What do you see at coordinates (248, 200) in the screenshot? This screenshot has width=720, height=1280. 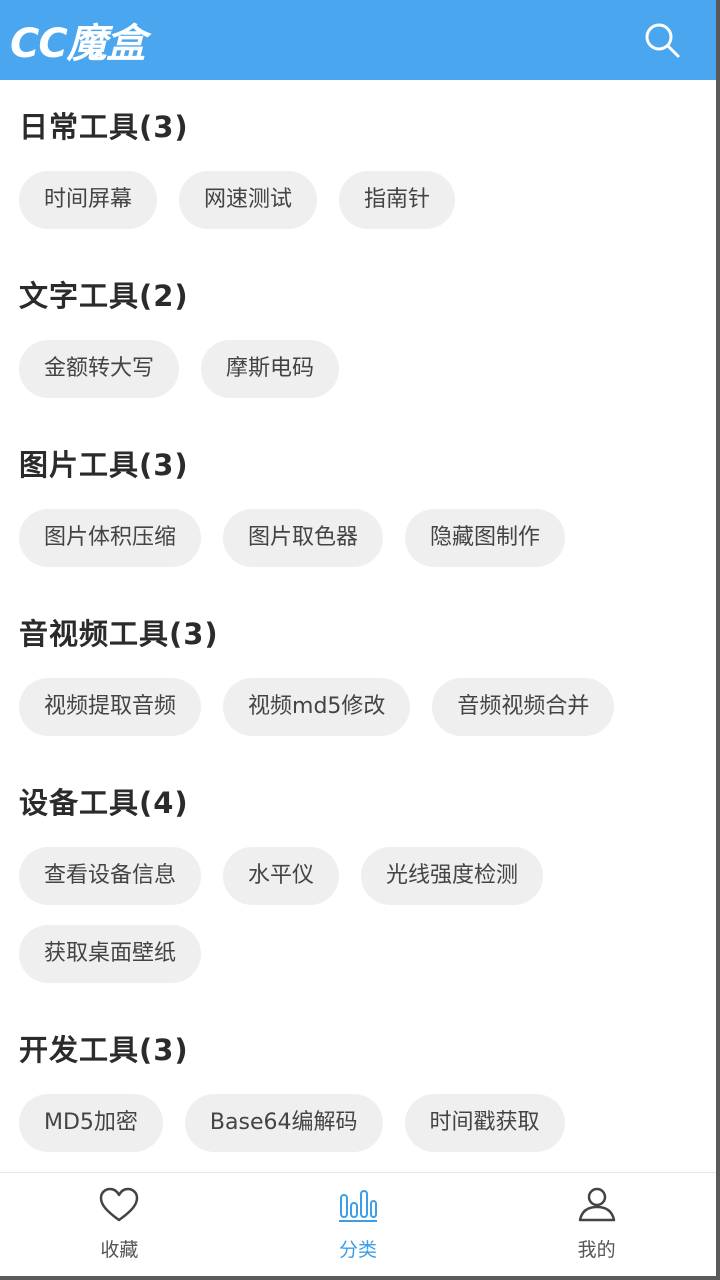 I see `tool-chip-speed-test: 网速测试` at bounding box center [248, 200].